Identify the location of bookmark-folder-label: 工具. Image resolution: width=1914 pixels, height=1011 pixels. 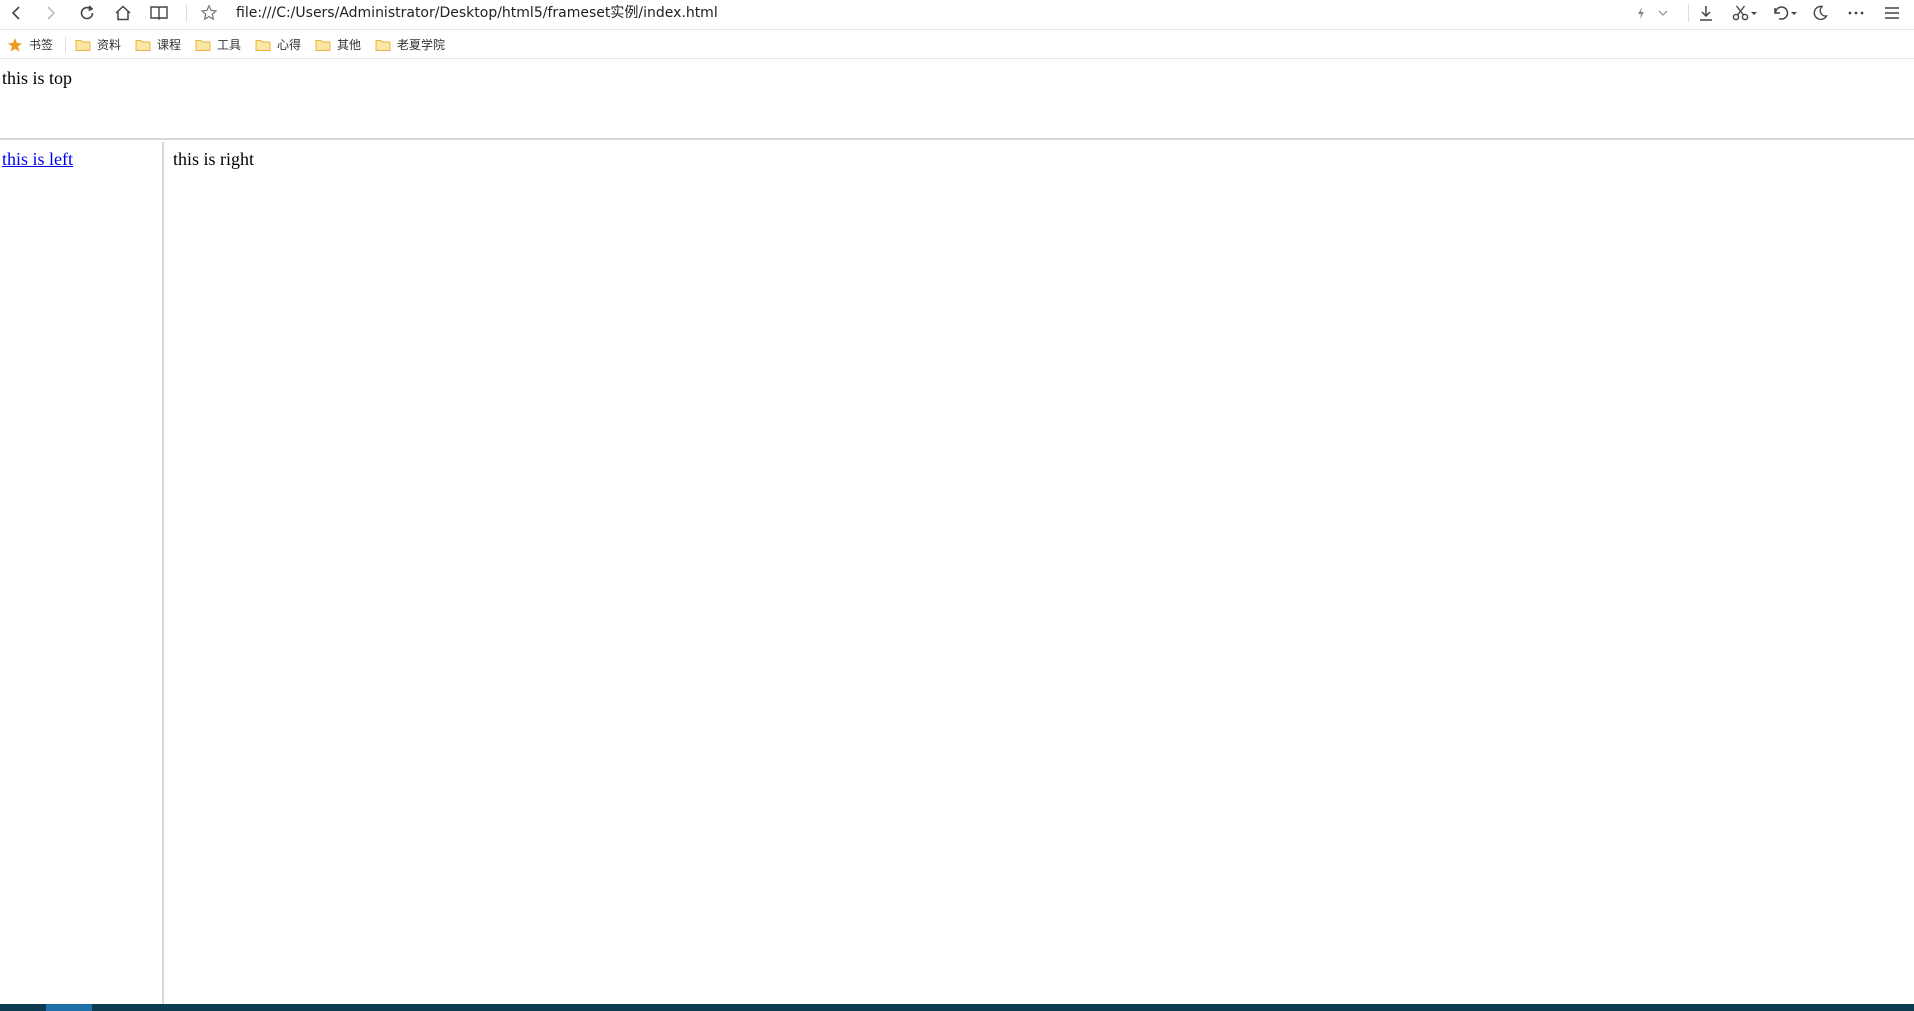
(229, 45).